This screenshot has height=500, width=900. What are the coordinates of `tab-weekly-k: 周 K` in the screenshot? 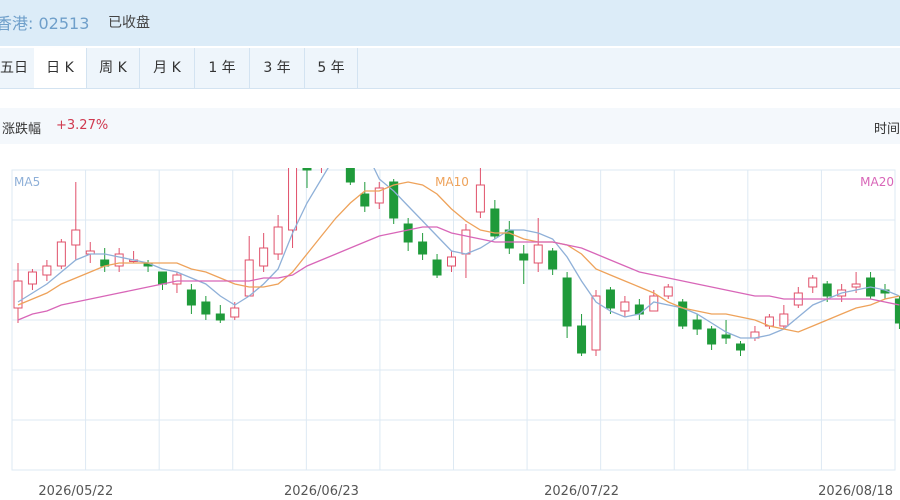 It's located at (113, 68).